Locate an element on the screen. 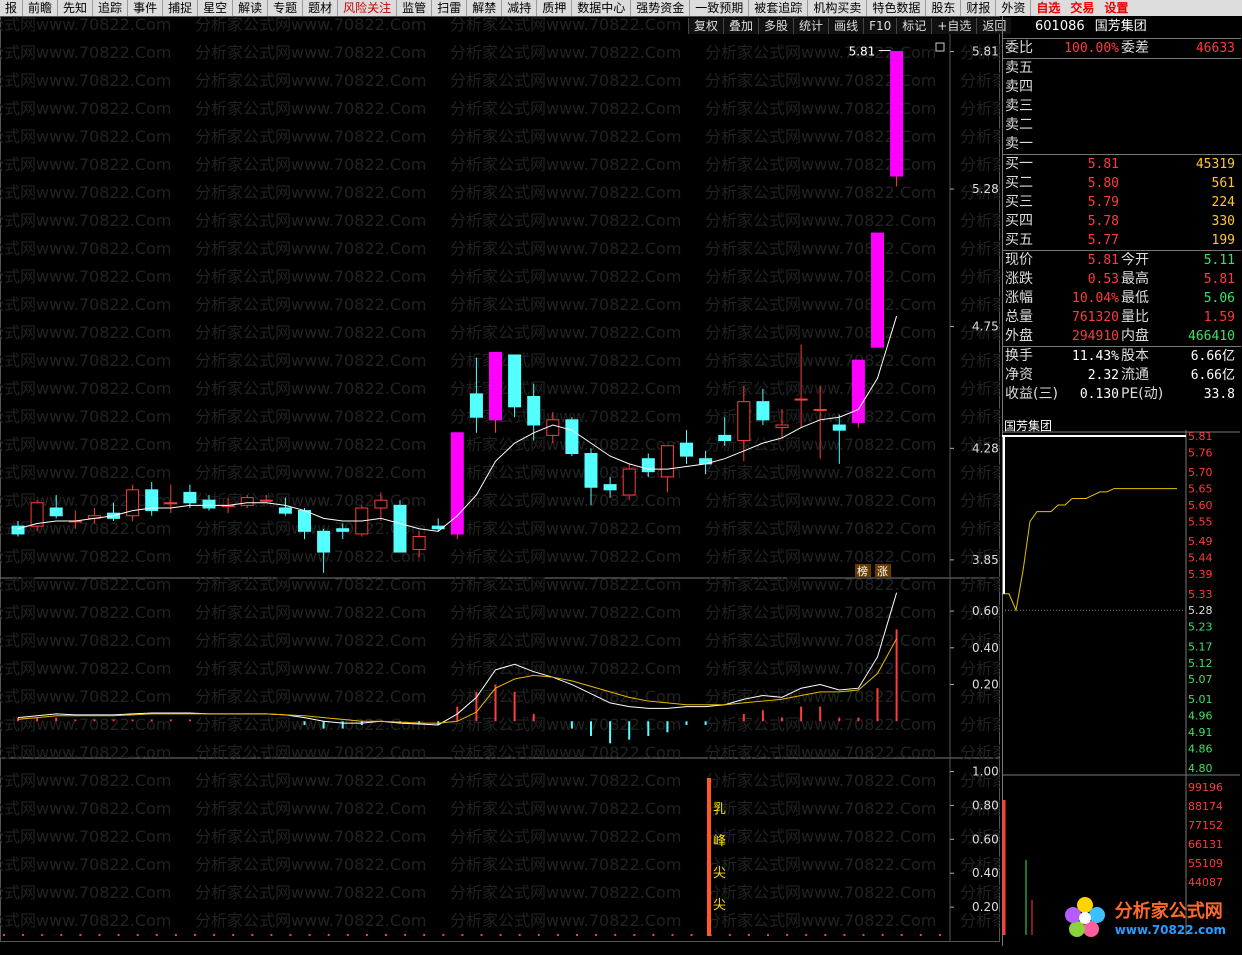 The width and height of the screenshot is (1242, 955). menu-item-24: 外资 is located at coordinates (1014, 8).